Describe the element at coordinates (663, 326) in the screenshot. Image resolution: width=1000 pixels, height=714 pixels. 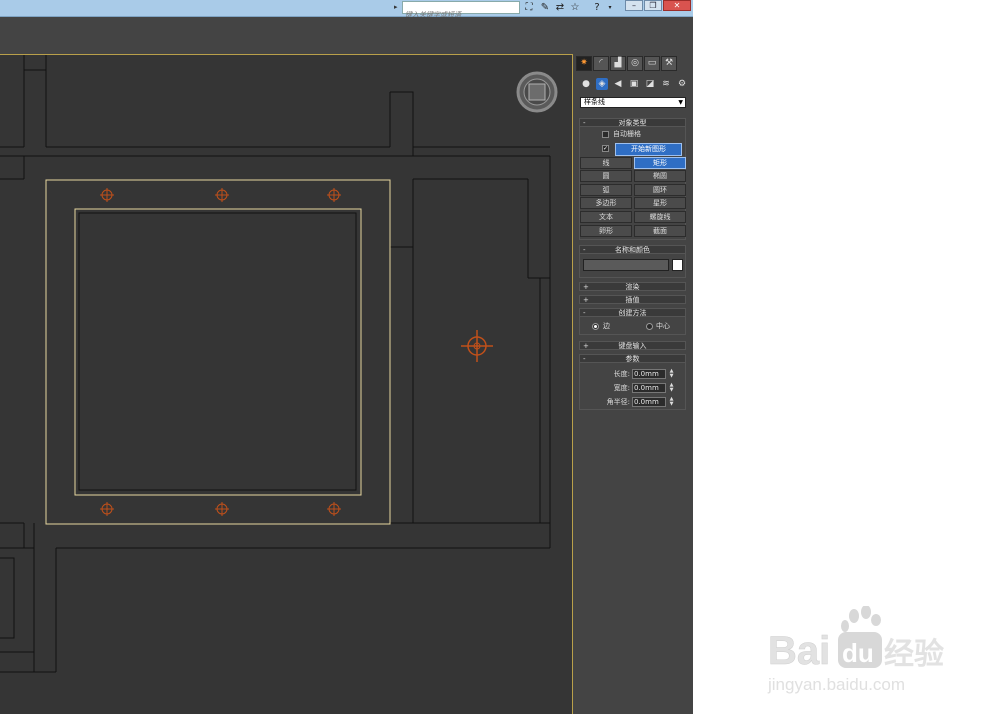
I see `creation-center-label: 中心` at that location.